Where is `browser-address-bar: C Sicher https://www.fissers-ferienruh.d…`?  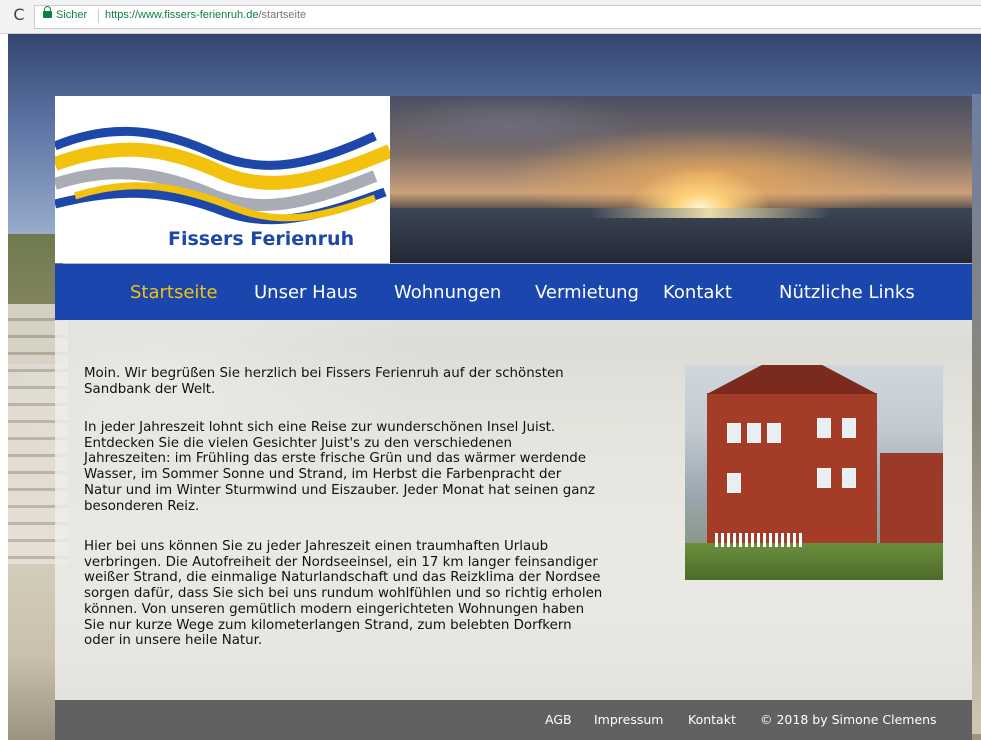 browser-address-bar: C Sicher https://www.fissers-ferienruh.d… is located at coordinates (490, 17).